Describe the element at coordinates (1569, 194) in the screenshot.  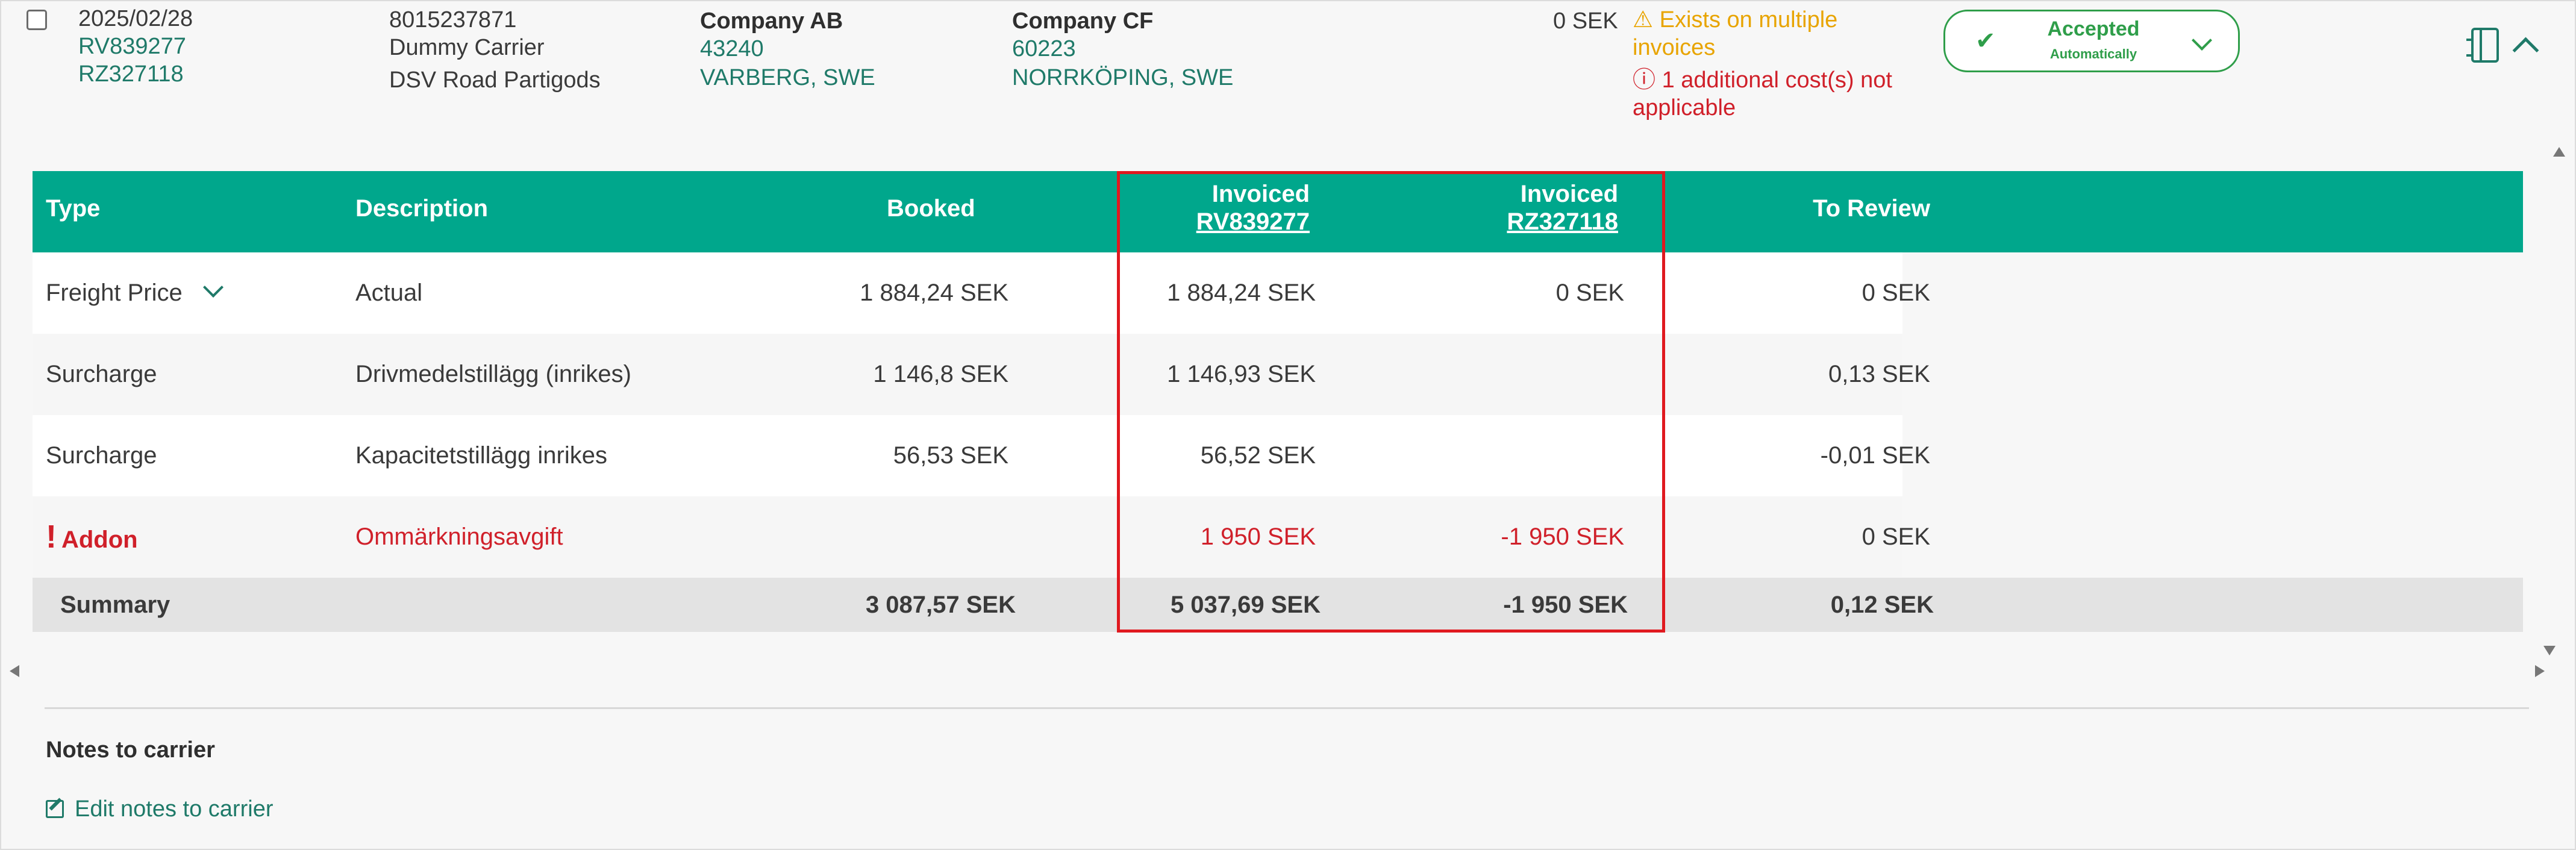
I see `header-invoiced-2: Invoiced` at that location.